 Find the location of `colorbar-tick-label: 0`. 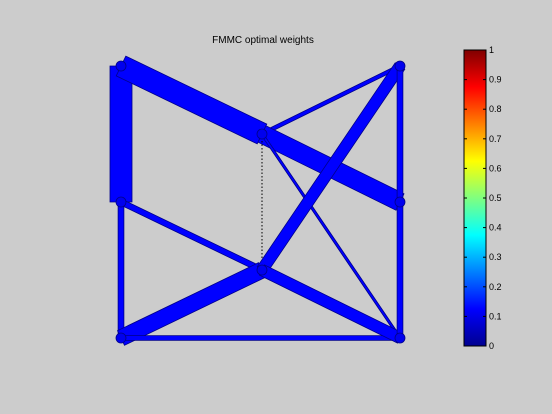

colorbar-tick-label: 0 is located at coordinates (491, 346).